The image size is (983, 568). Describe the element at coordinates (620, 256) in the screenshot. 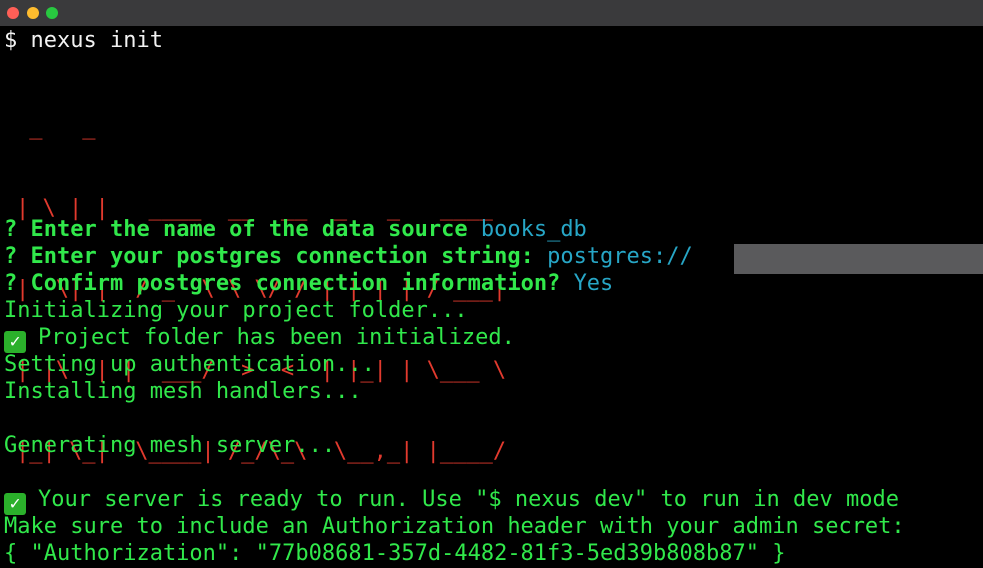

I see `prompt-answer: postgres://` at that location.